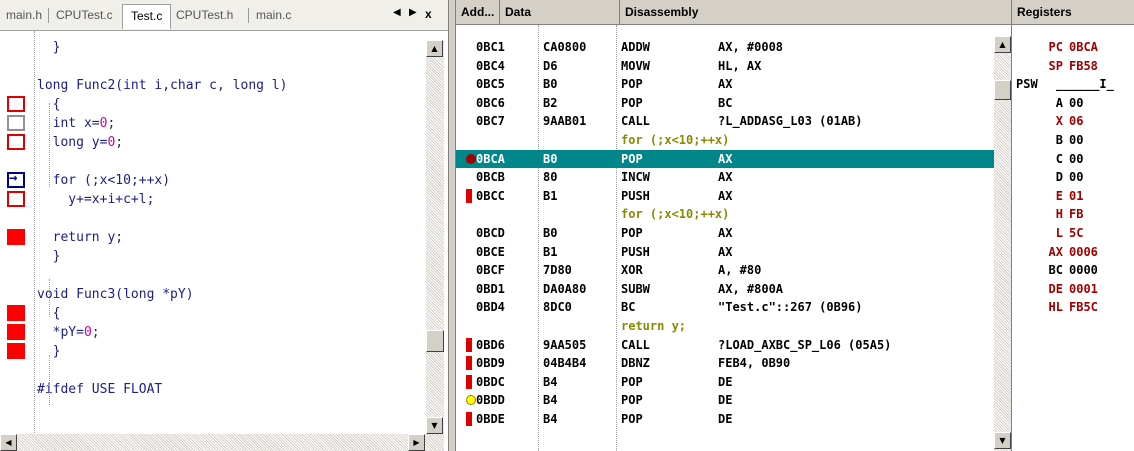 The width and height of the screenshot is (1134, 451). Describe the element at coordinates (565, 363) in the screenshot. I see `opcode-bytes: 04B4B4` at that location.